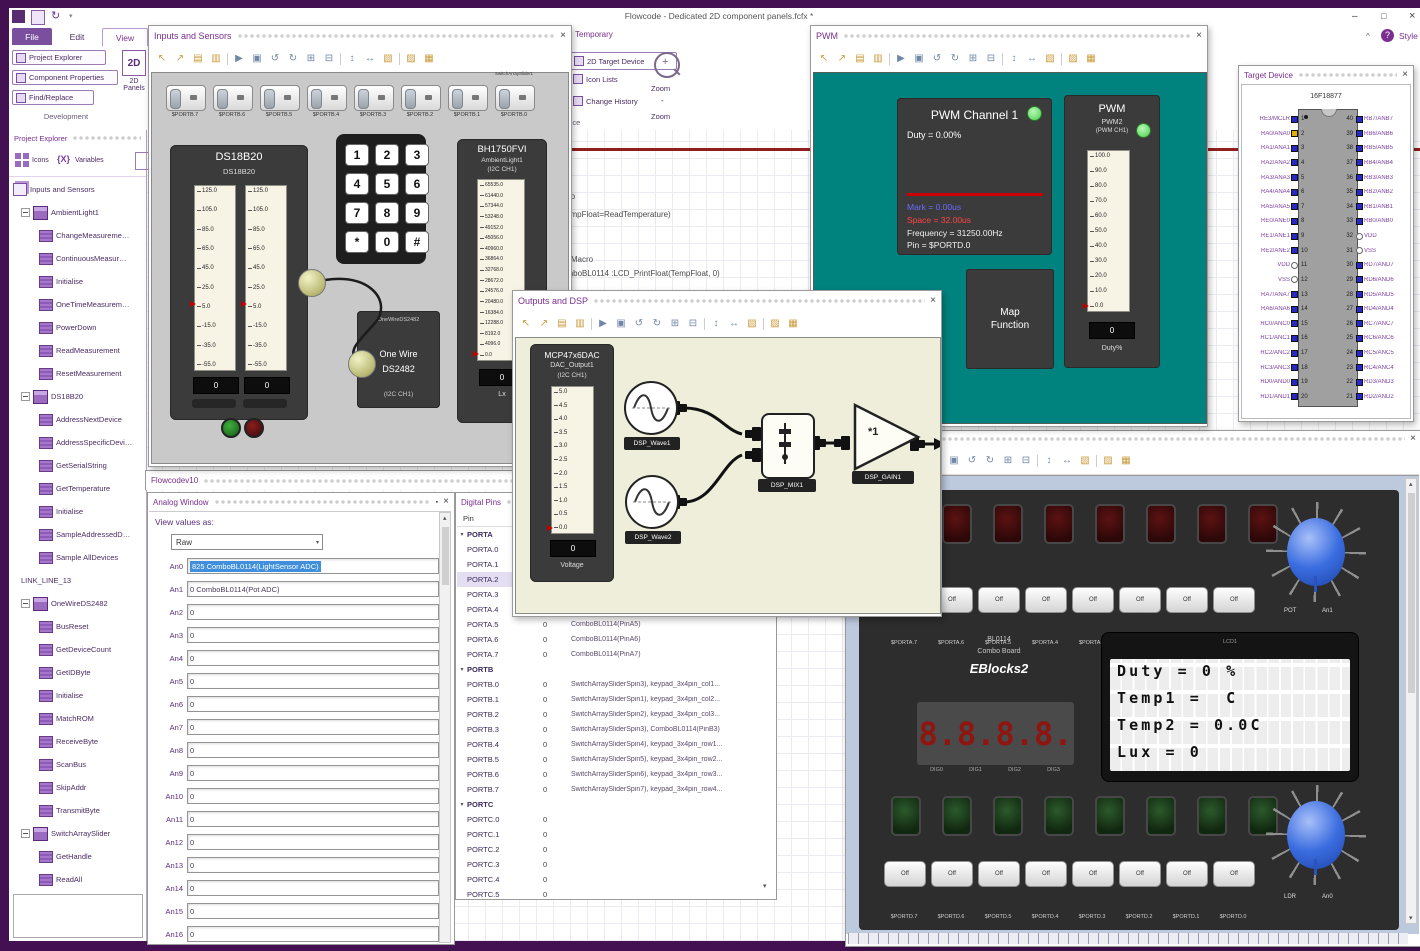 The image size is (1420, 951). I want to click on save-icon, so click(38, 17).